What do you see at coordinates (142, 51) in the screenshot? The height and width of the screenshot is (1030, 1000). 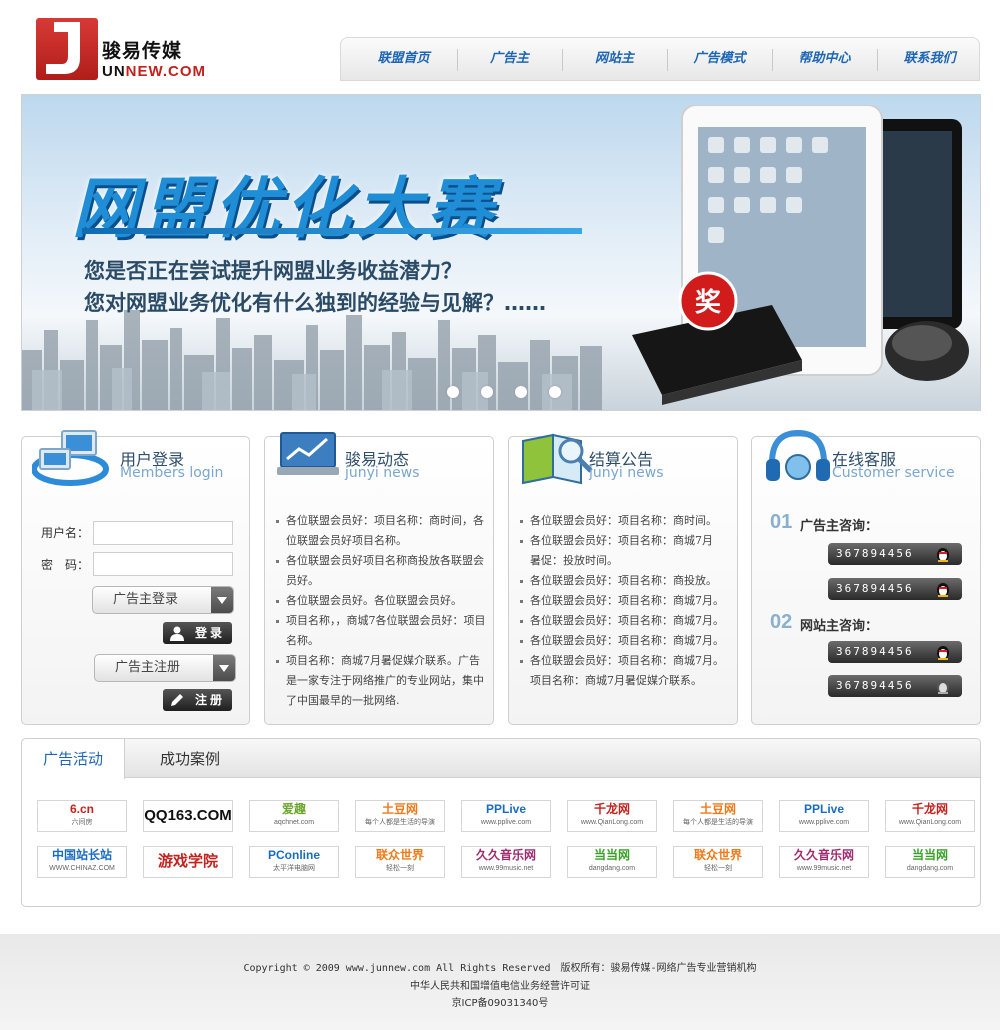 I see `brand-name: 骏易传媒` at bounding box center [142, 51].